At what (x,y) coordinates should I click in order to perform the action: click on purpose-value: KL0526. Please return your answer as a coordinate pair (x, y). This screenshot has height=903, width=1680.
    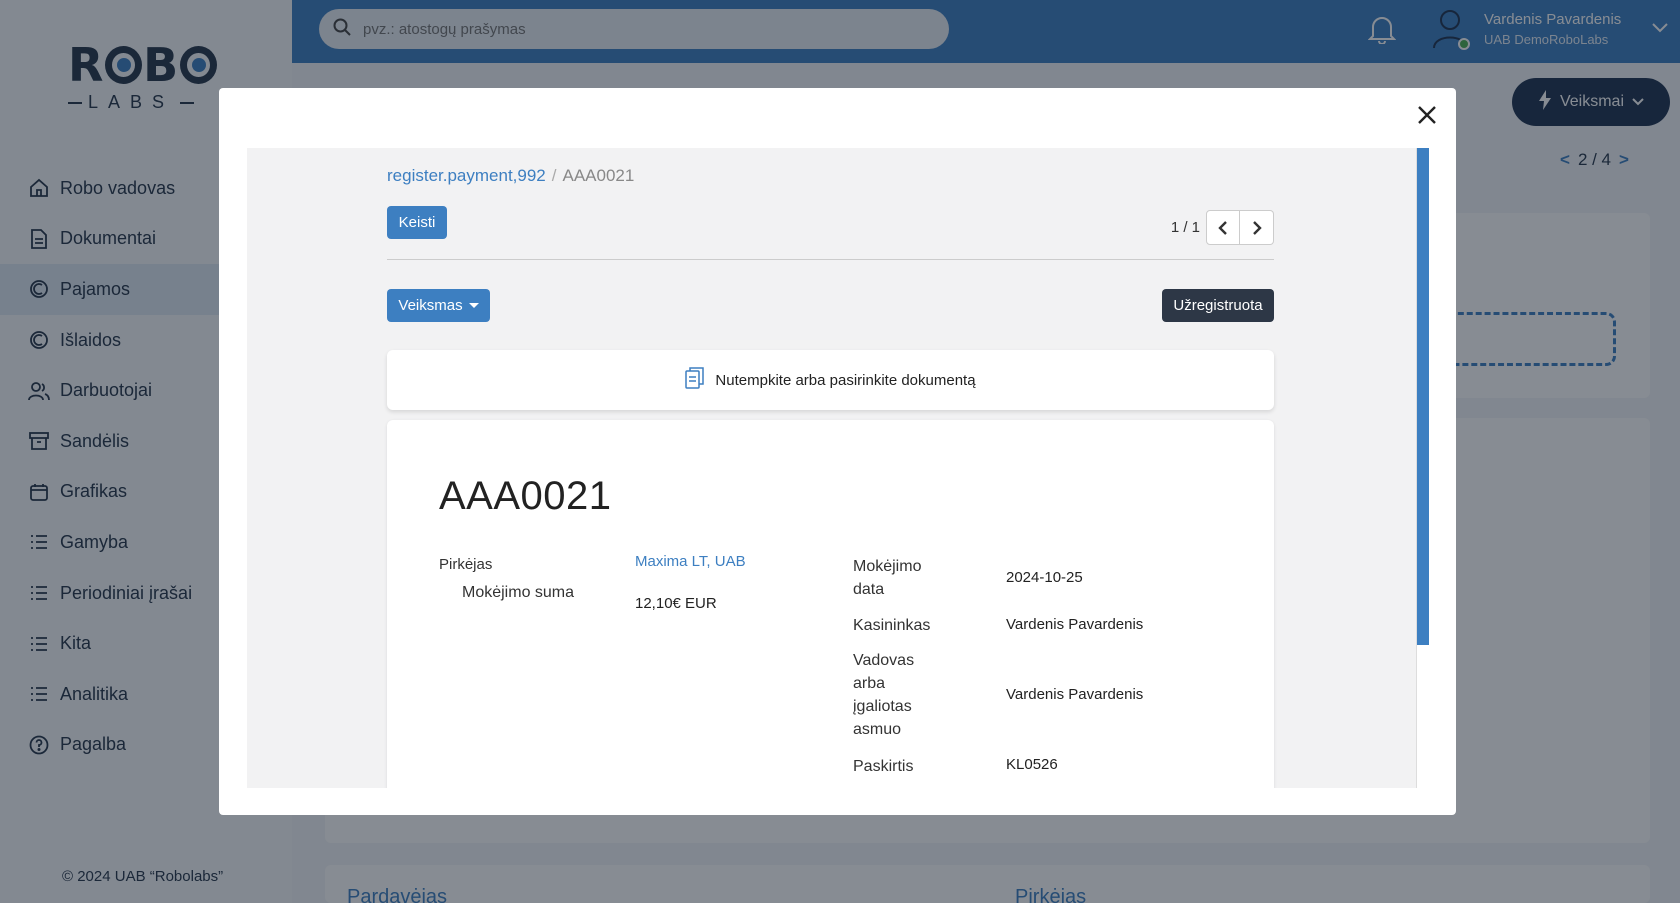
    Looking at the image, I should click on (1032, 764).